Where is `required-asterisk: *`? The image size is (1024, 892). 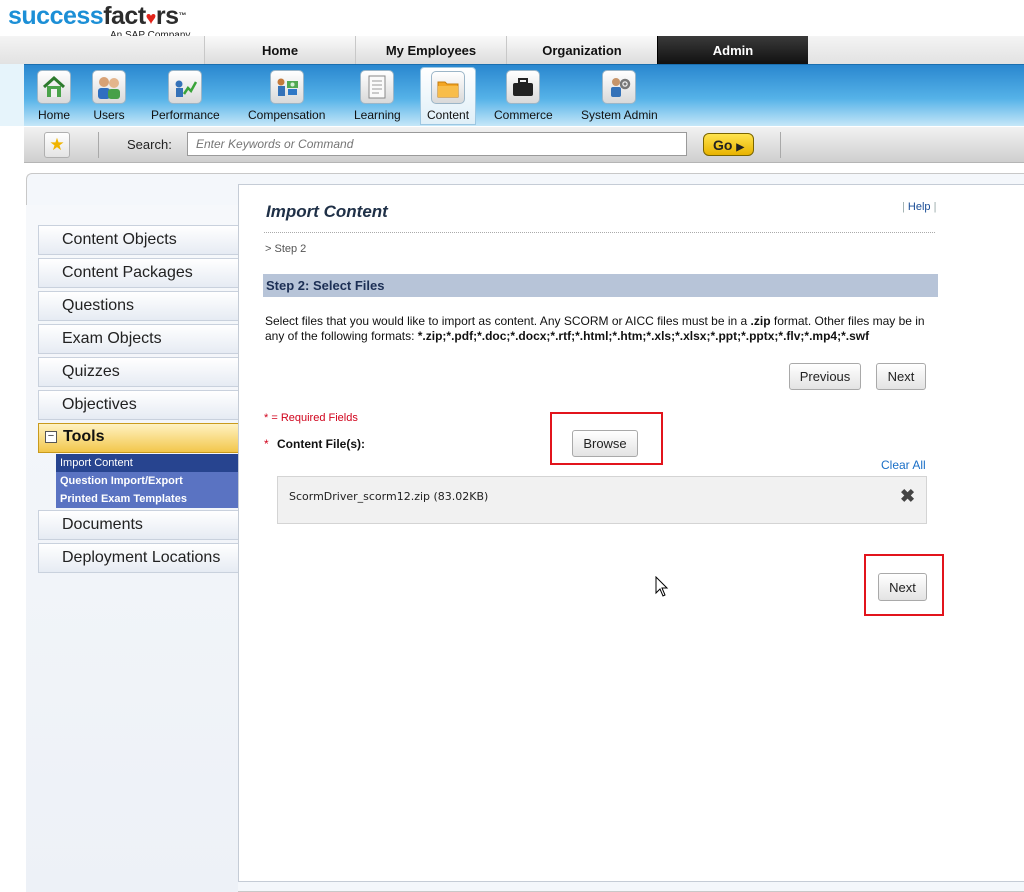
required-asterisk: * is located at coordinates (266, 444).